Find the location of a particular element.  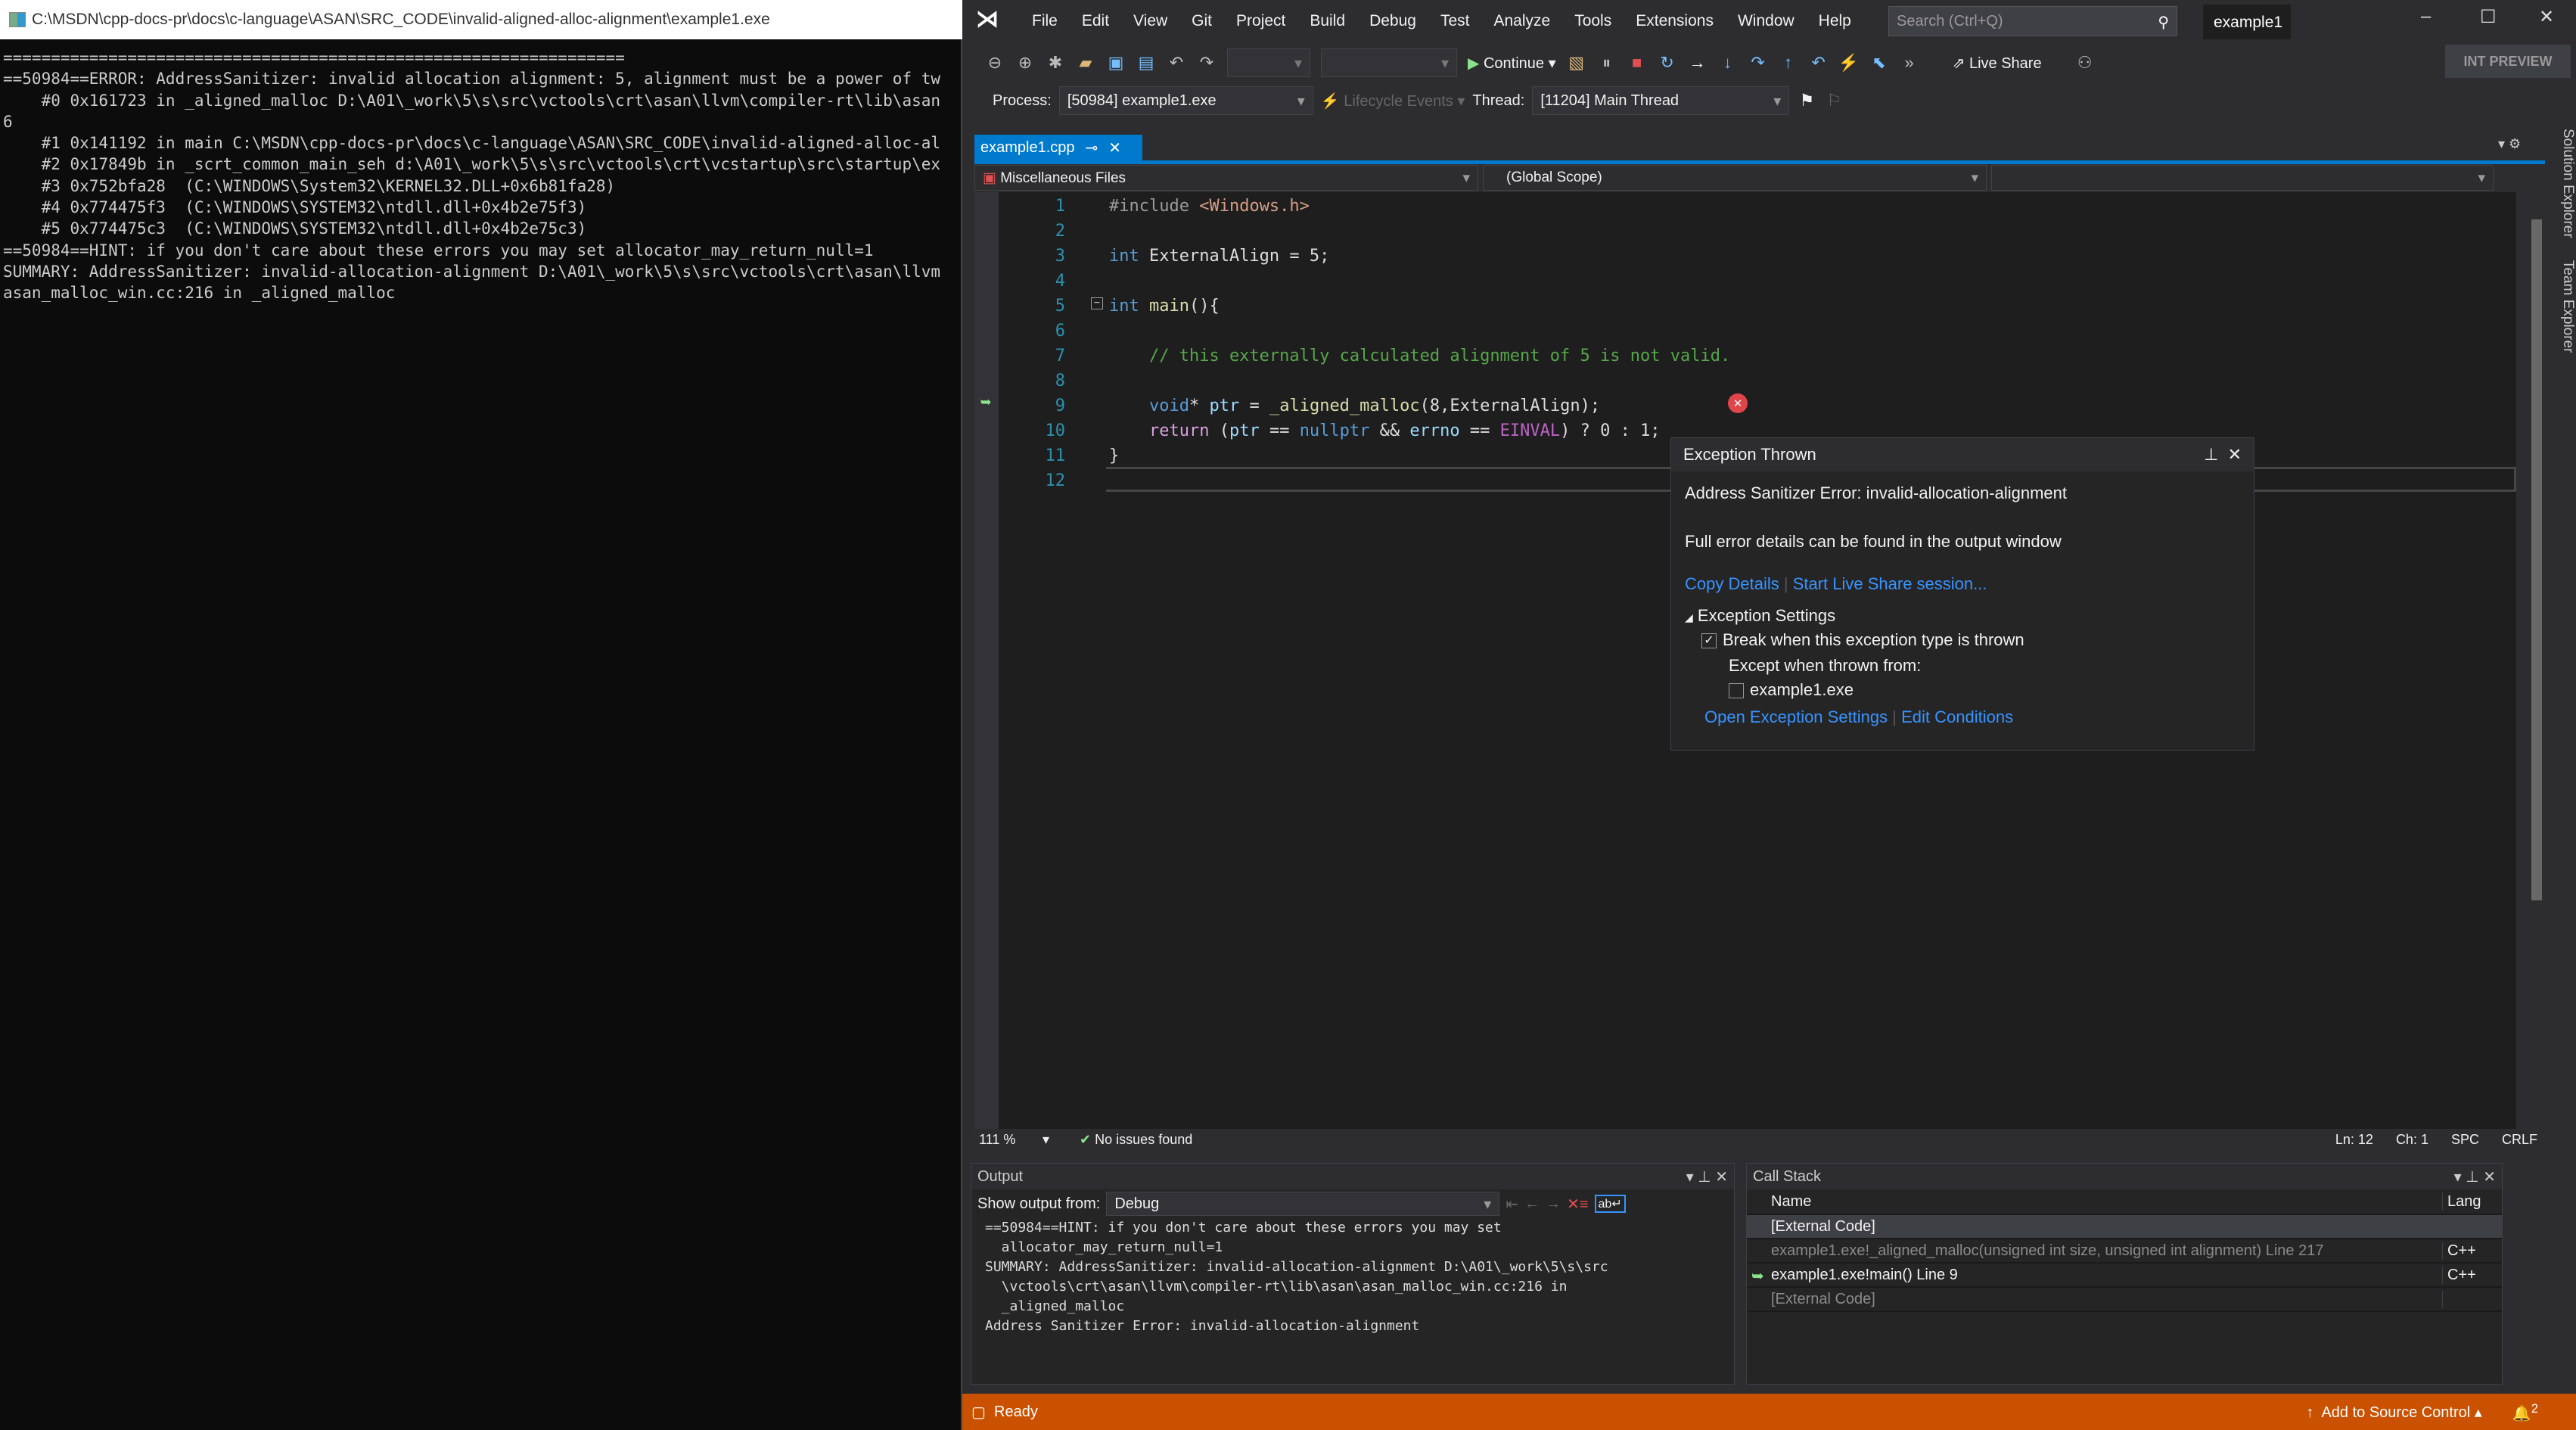

menu-help: Help is located at coordinates (1835, 21).